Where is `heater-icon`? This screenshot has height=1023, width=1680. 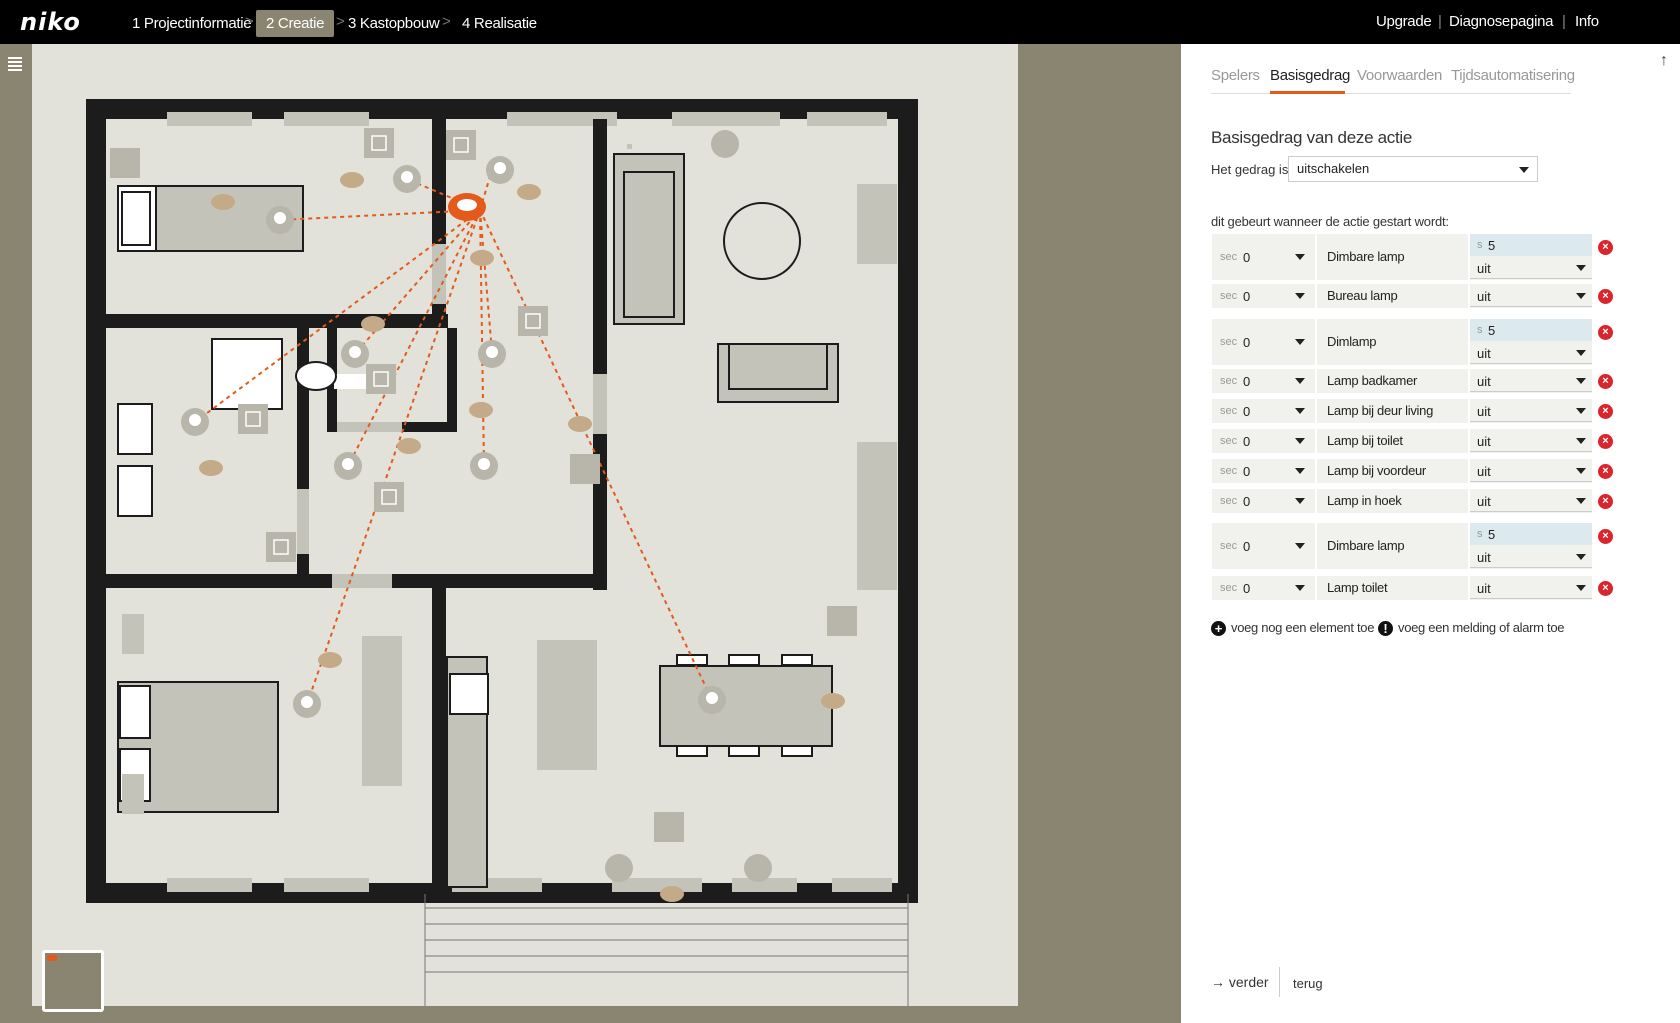 heater-icon is located at coordinates (619, 868).